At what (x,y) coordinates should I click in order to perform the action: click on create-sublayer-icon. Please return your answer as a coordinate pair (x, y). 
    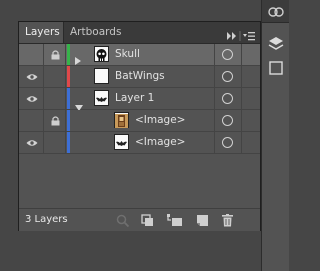
    Looking at the image, I should click on (175, 220).